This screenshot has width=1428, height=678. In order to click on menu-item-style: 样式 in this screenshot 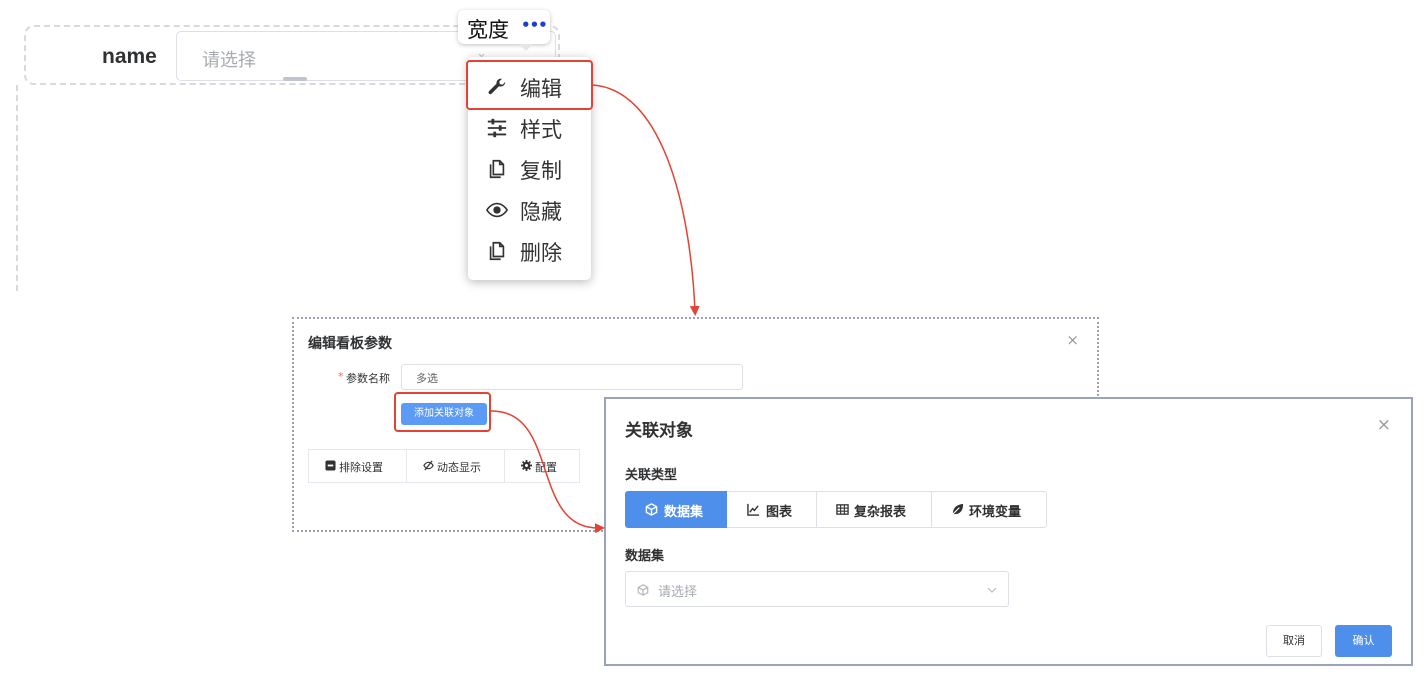, I will do `click(529, 127)`.